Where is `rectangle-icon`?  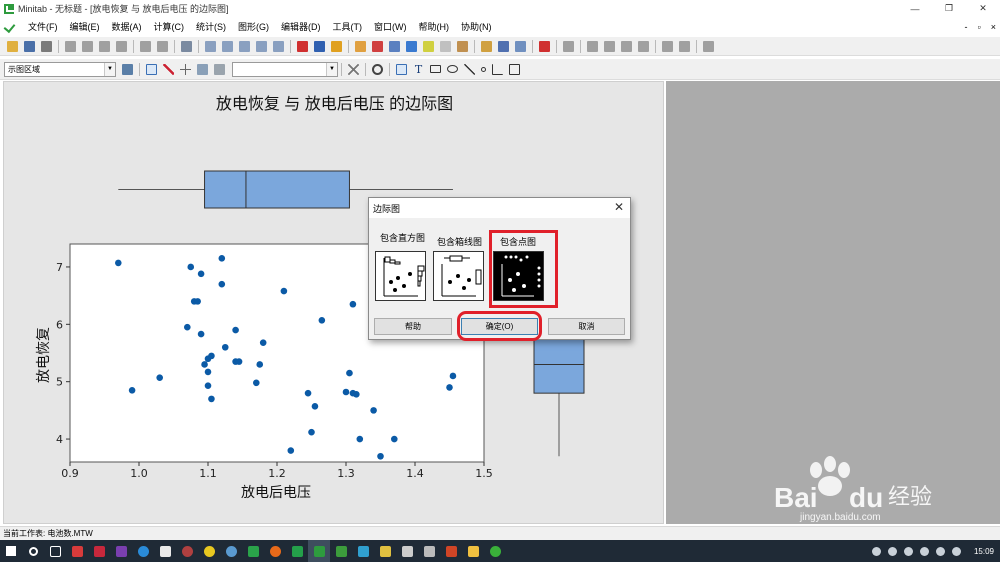
rectangle-icon is located at coordinates (435, 69).